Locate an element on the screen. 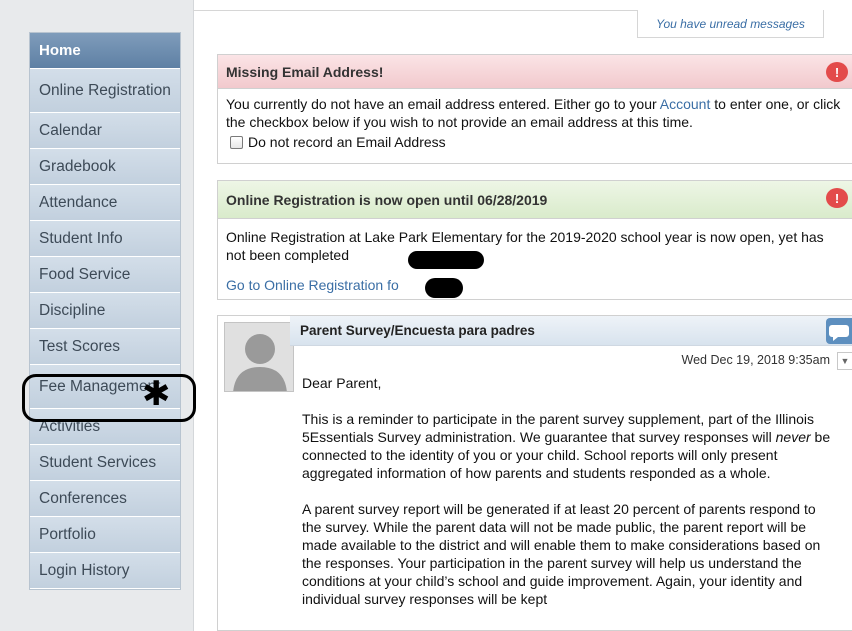 The width and height of the screenshot is (852, 631). sidebar-item-conferences: Conferences is located at coordinates (105, 499).